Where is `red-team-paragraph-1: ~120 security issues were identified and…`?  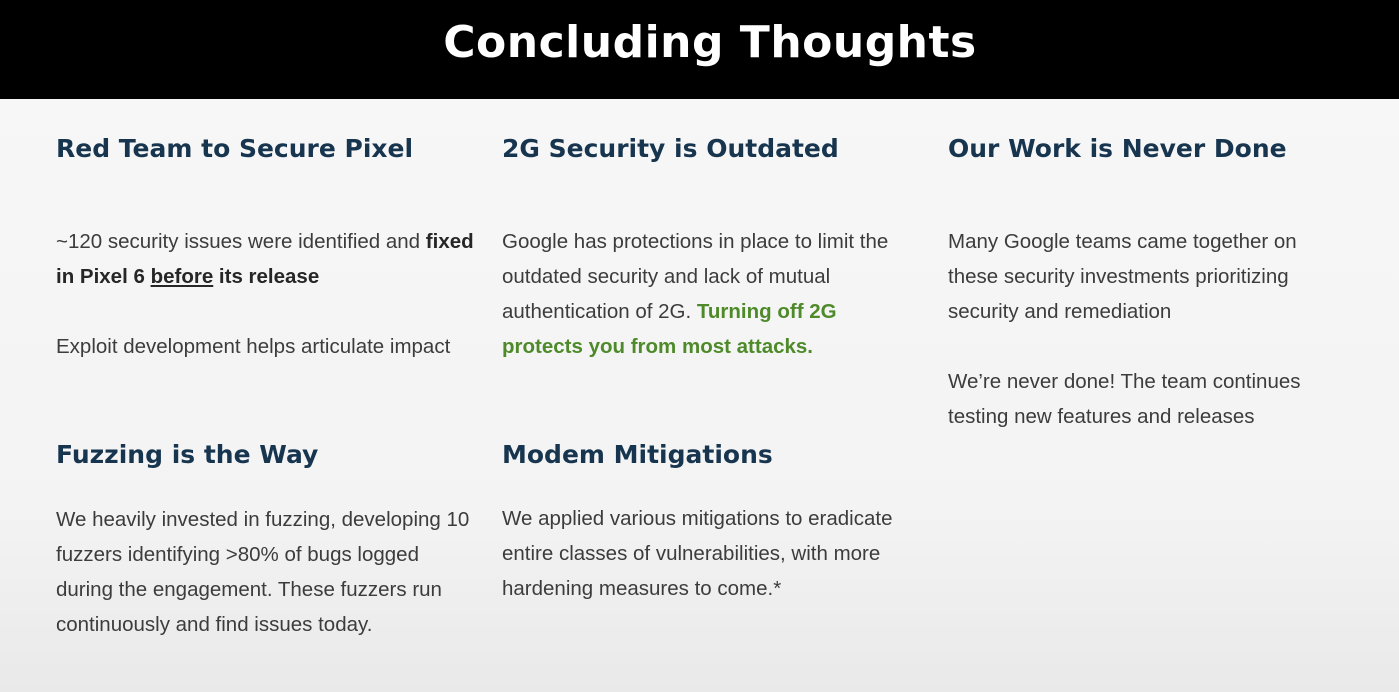
red-team-paragraph-1: ~120 security issues were identified and… is located at coordinates (266, 259).